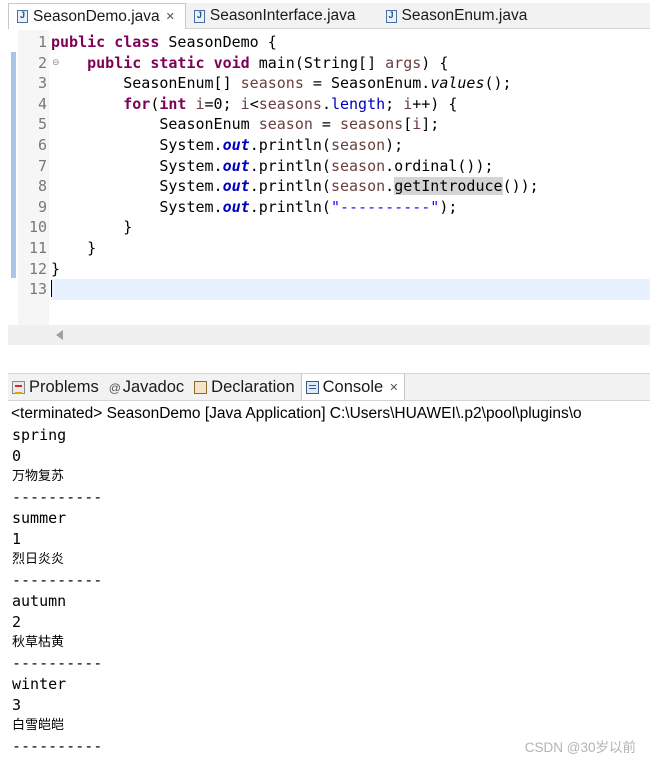 This screenshot has width=650, height=766. Describe the element at coordinates (18, 387) in the screenshot. I see `problems-icon` at that location.